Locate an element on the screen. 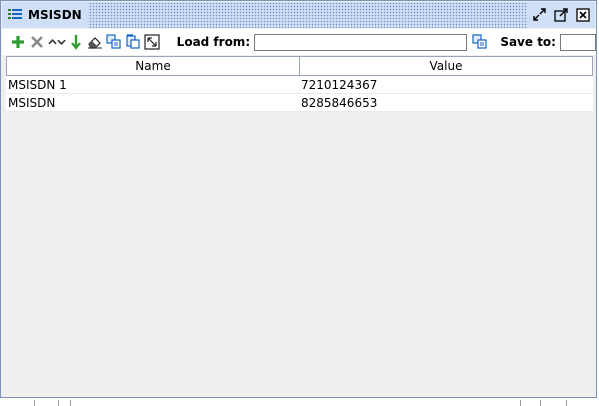 The width and height of the screenshot is (599, 406). copy-icon is located at coordinates (114, 42).